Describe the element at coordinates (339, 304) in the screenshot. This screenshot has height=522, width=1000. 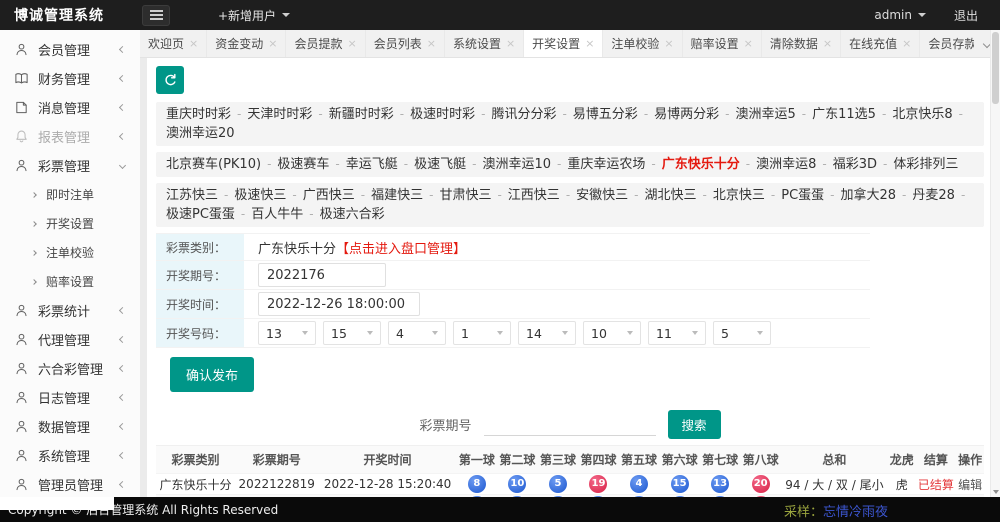
I see `draw-time-input` at that location.